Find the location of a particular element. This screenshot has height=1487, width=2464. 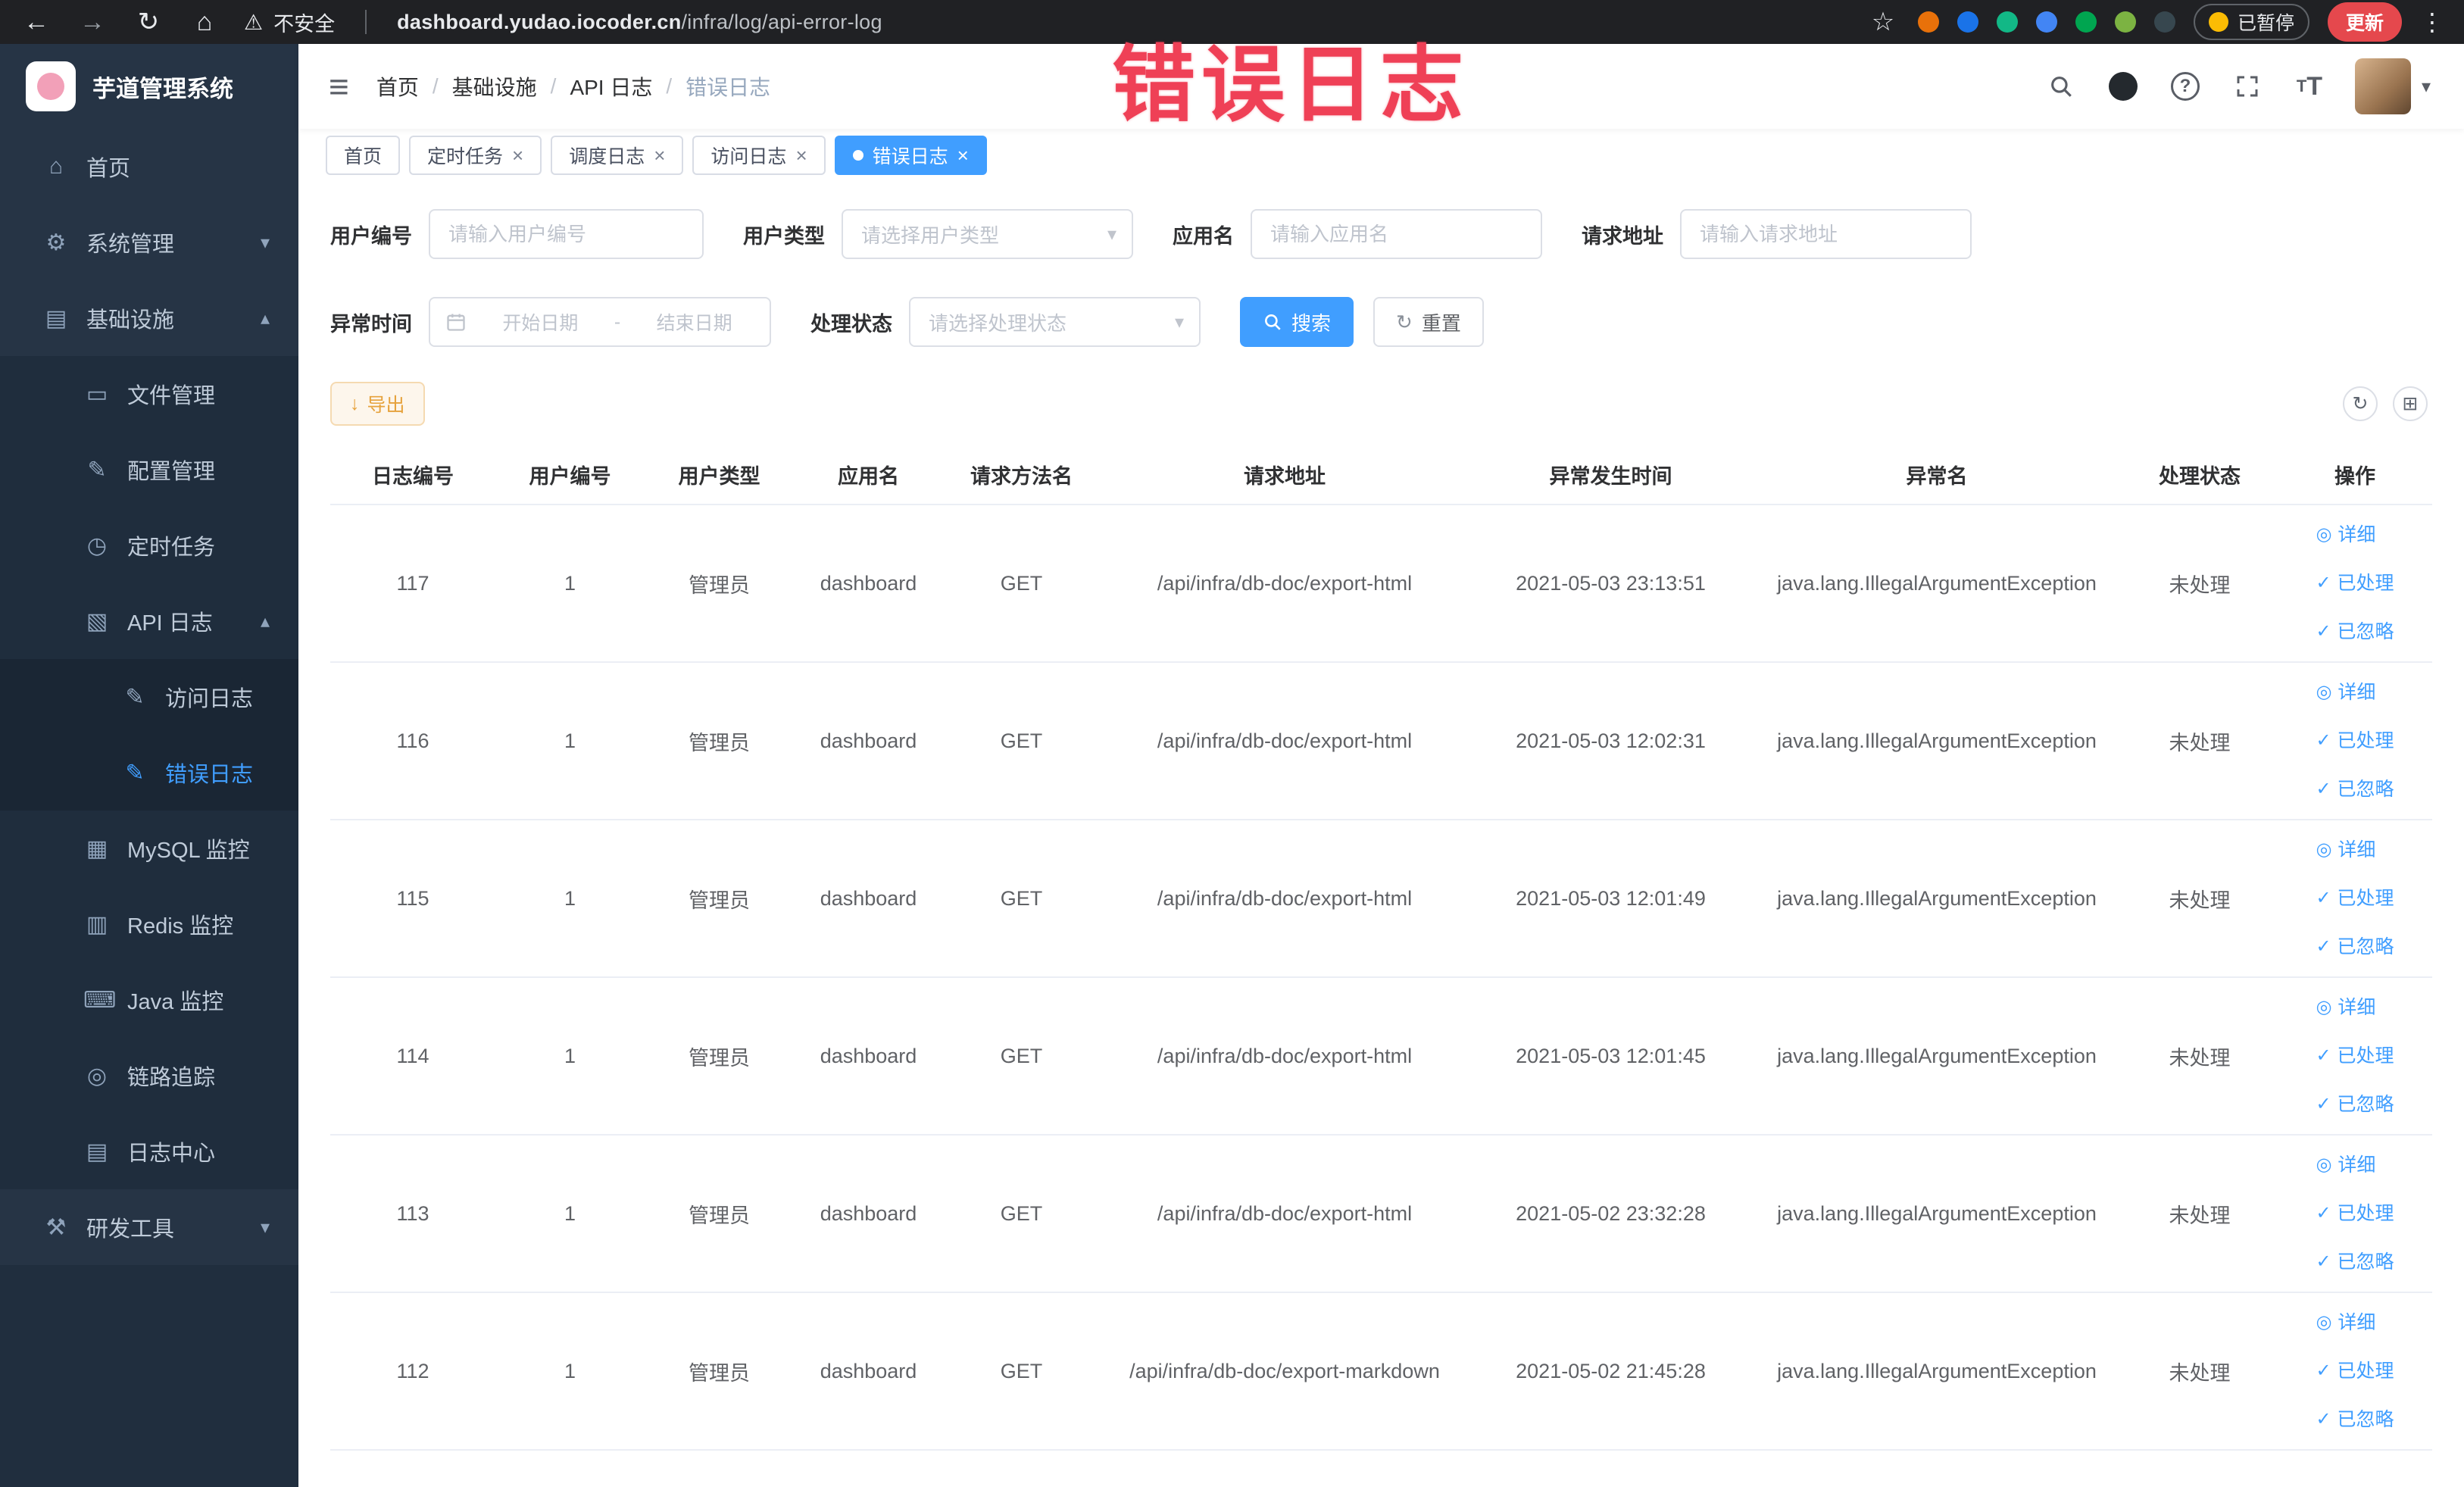

update-button: 更新 is located at coordinates (2364, 22).